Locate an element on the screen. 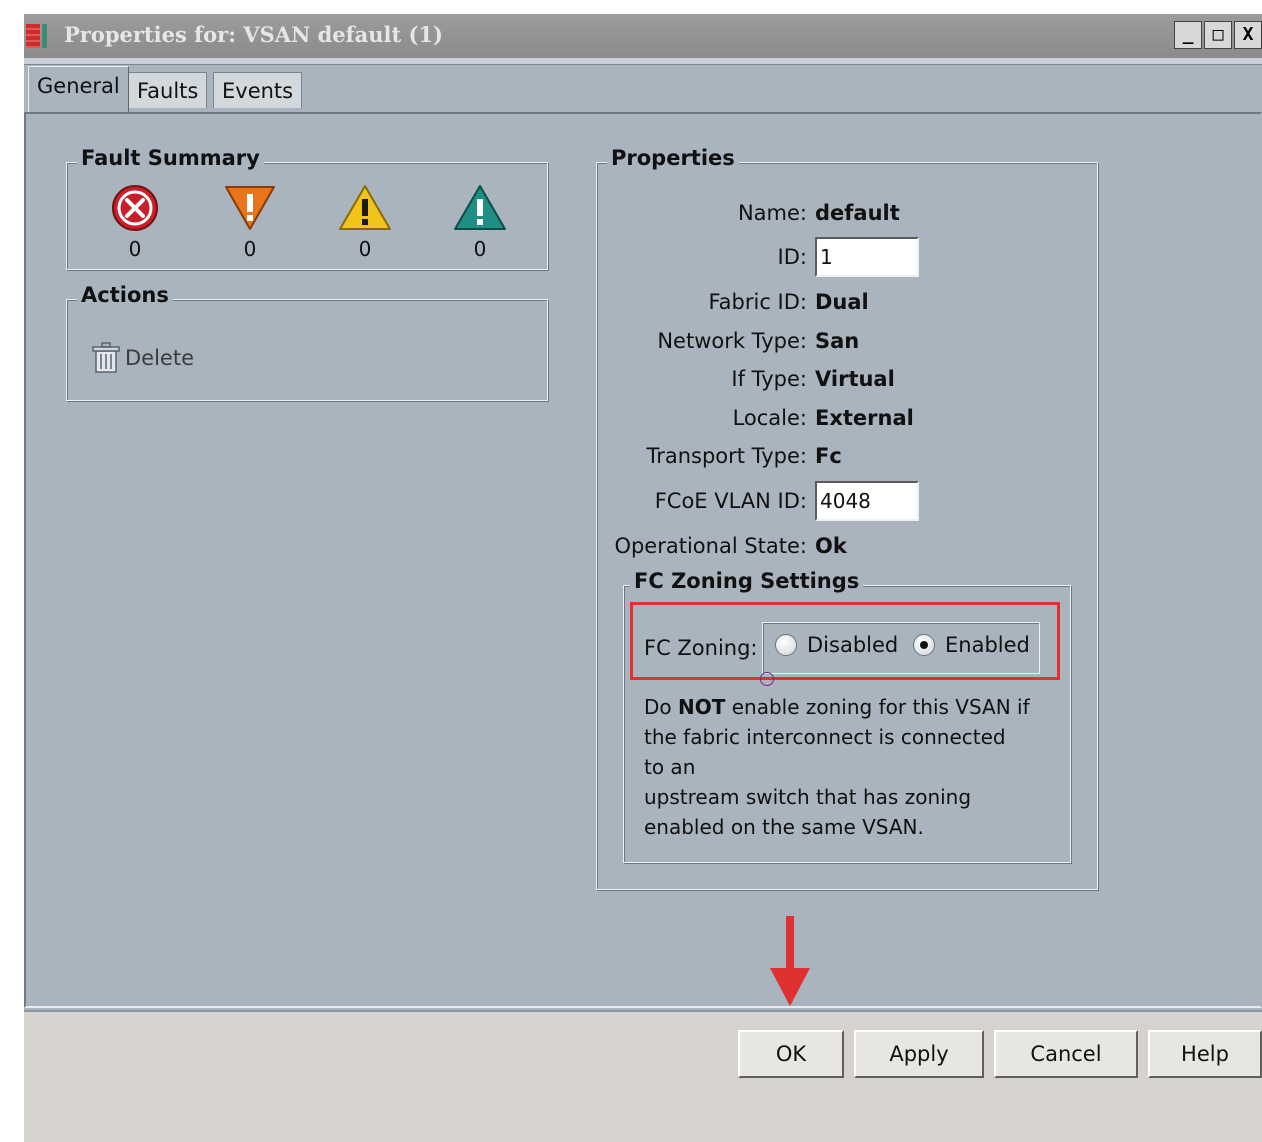  note-rest: enable zoning for this VSAN if is located at coordinates (877, 707).